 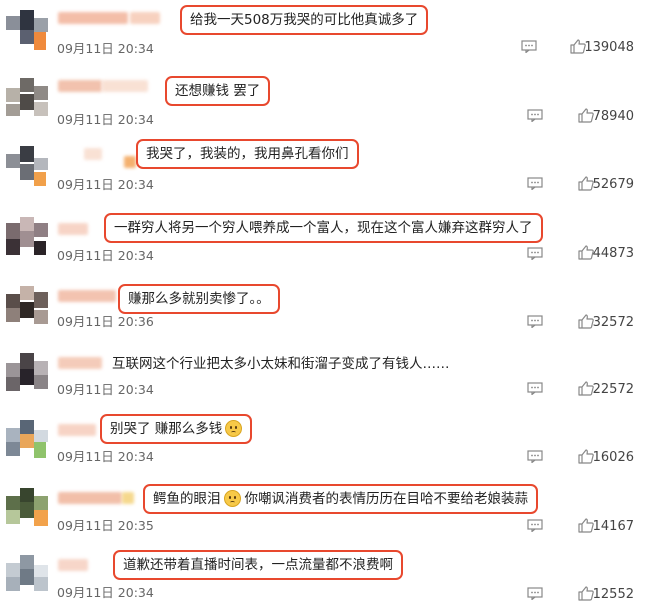 What do you see at coordinates (386, 499) in the screenshot?
I see `comment-text-body: 你嘲讽消费者的表情历历在目哈不要给老娘装蒜` at bounding box center [386, 499].